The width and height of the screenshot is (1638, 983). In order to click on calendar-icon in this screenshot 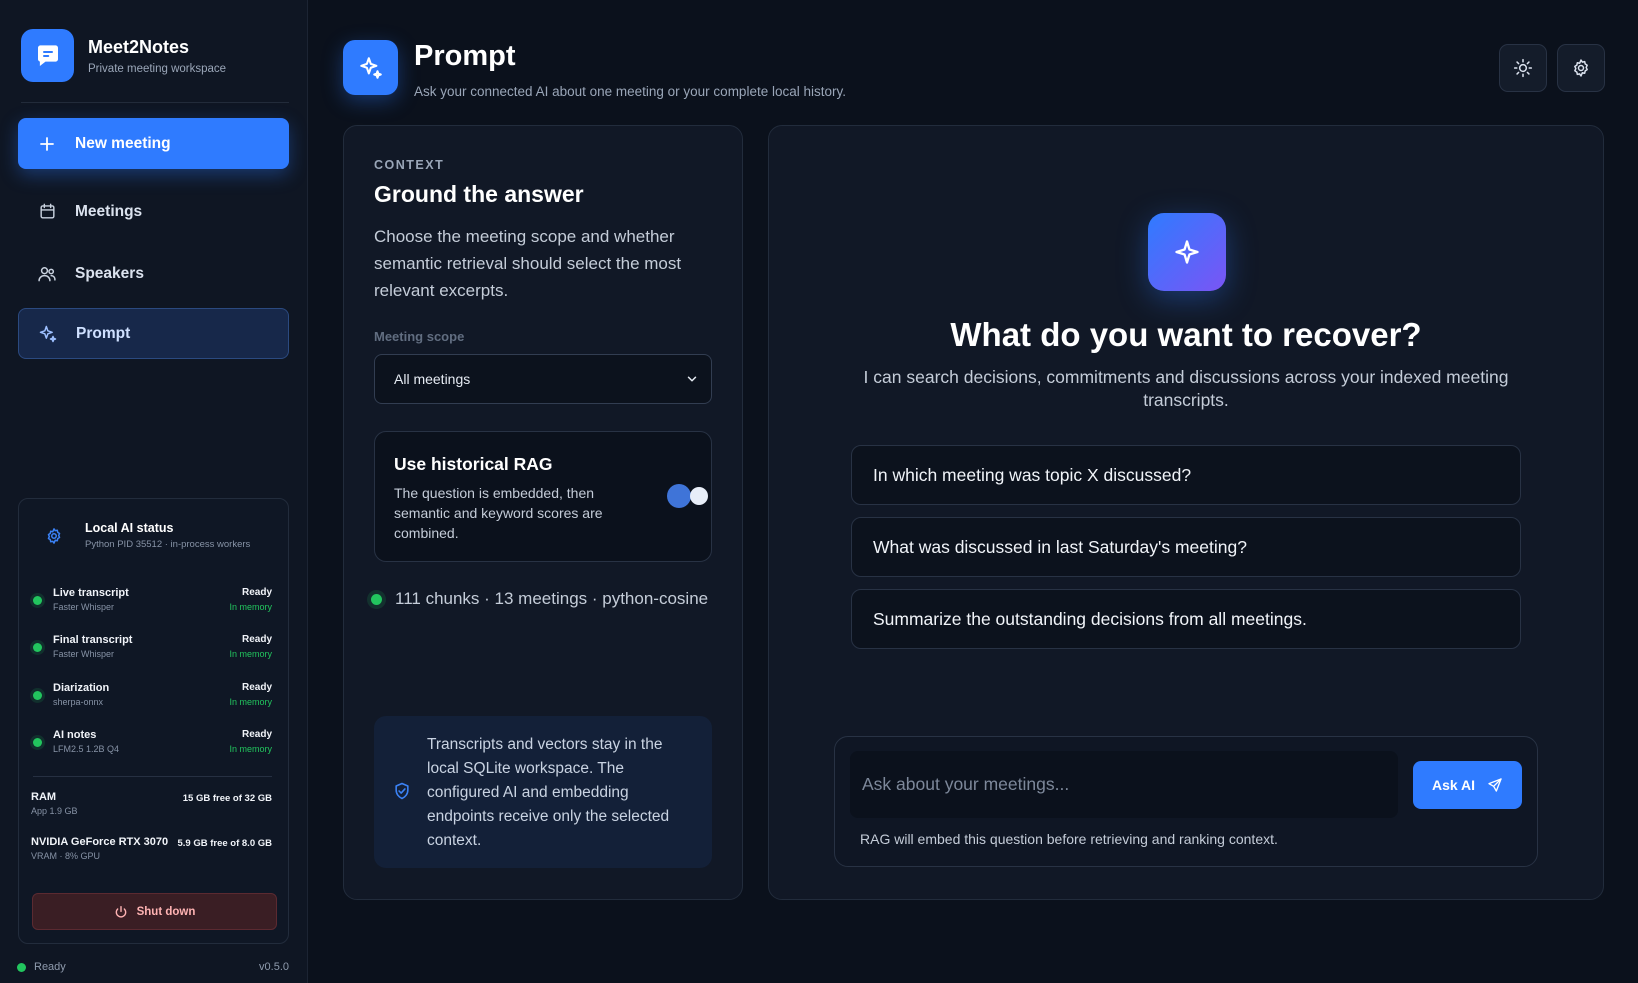, I will do `click(47, 212)`.